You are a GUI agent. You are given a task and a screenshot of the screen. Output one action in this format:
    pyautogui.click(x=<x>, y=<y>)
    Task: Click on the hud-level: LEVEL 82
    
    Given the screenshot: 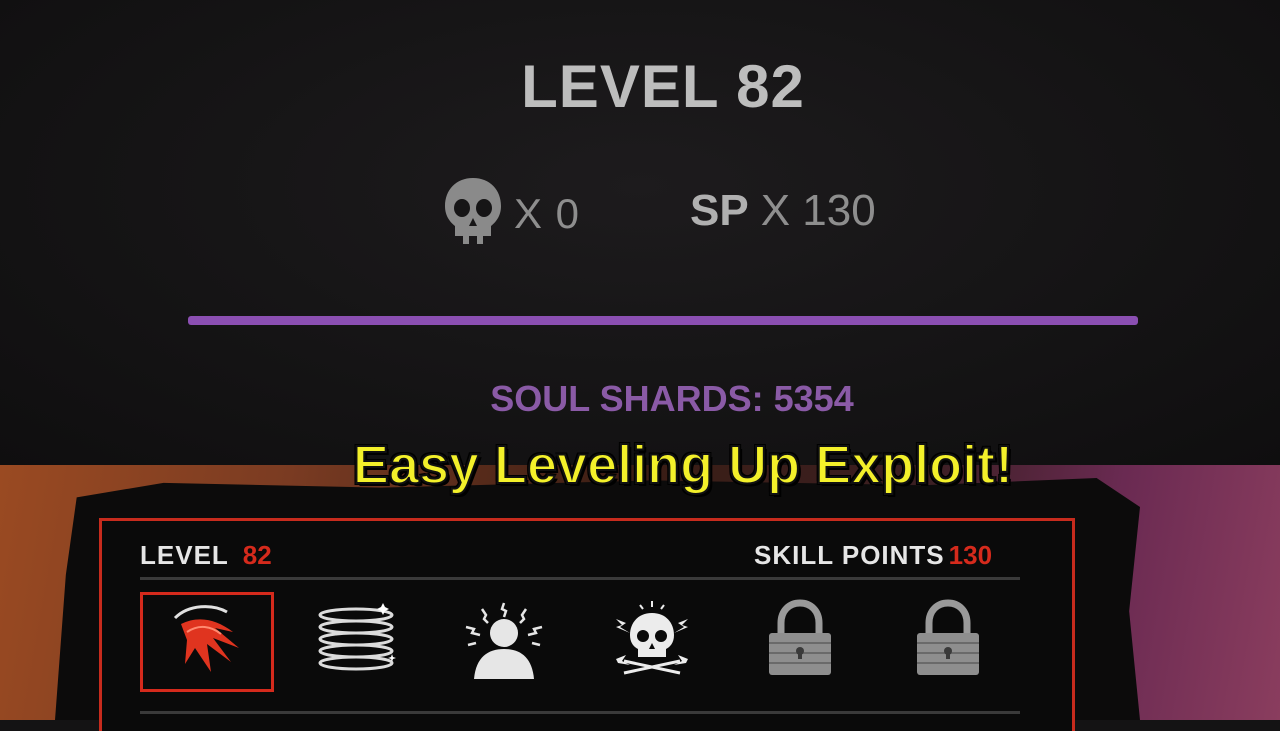 What is the action you would take?
    pyautogui.click(x=206, y=555)
    